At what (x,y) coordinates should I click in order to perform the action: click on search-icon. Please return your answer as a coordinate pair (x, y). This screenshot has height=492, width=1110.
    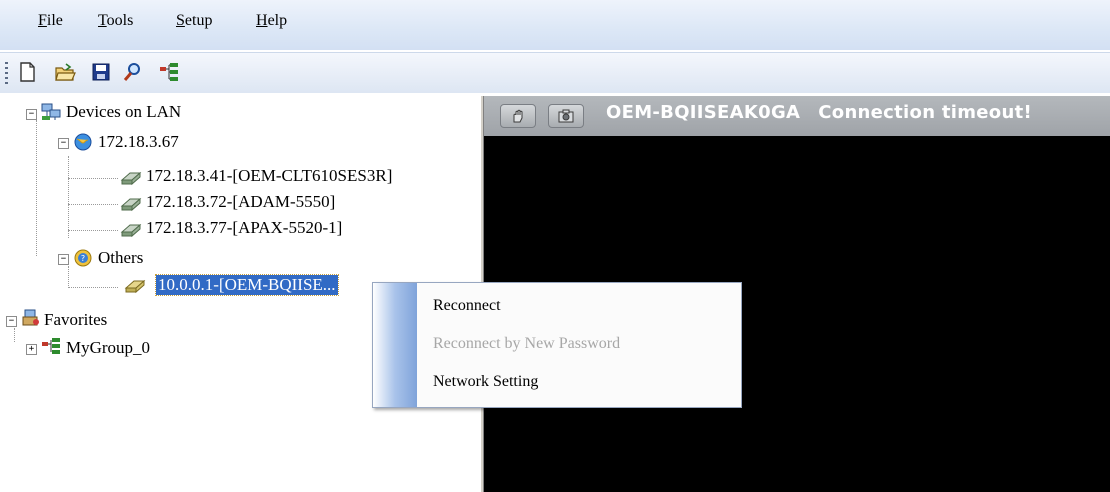
    Looking at the image, I should click on (133, 72).